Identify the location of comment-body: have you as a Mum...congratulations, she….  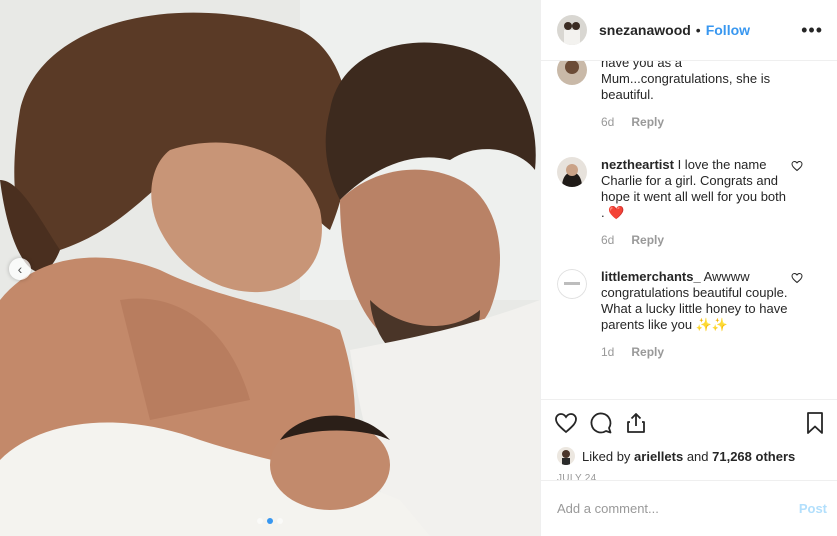
(695, 95).